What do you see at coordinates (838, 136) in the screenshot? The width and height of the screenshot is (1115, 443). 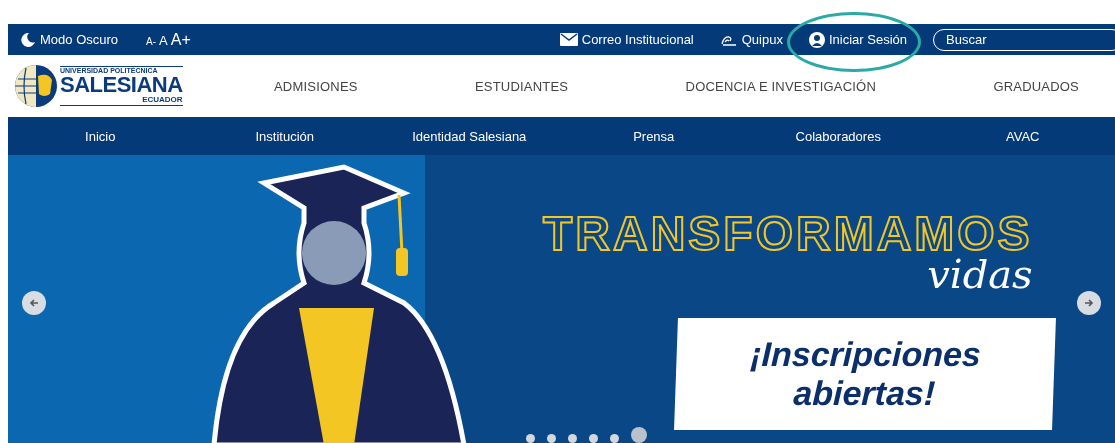 I see `sub-nav-link: Colaboradores` at bounding box center [838, 136].